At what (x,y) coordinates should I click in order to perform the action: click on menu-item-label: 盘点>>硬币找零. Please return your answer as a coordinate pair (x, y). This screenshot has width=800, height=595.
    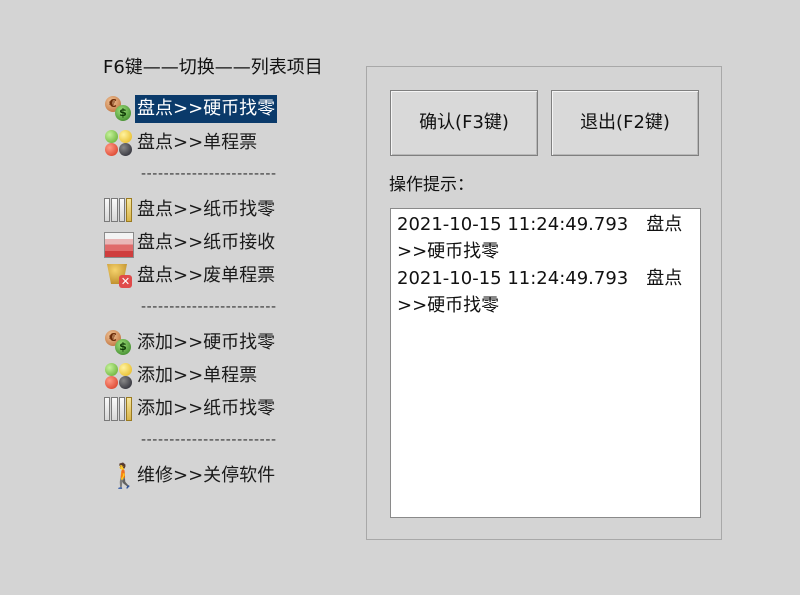
    Looking at the image, I should click on (206, 109).